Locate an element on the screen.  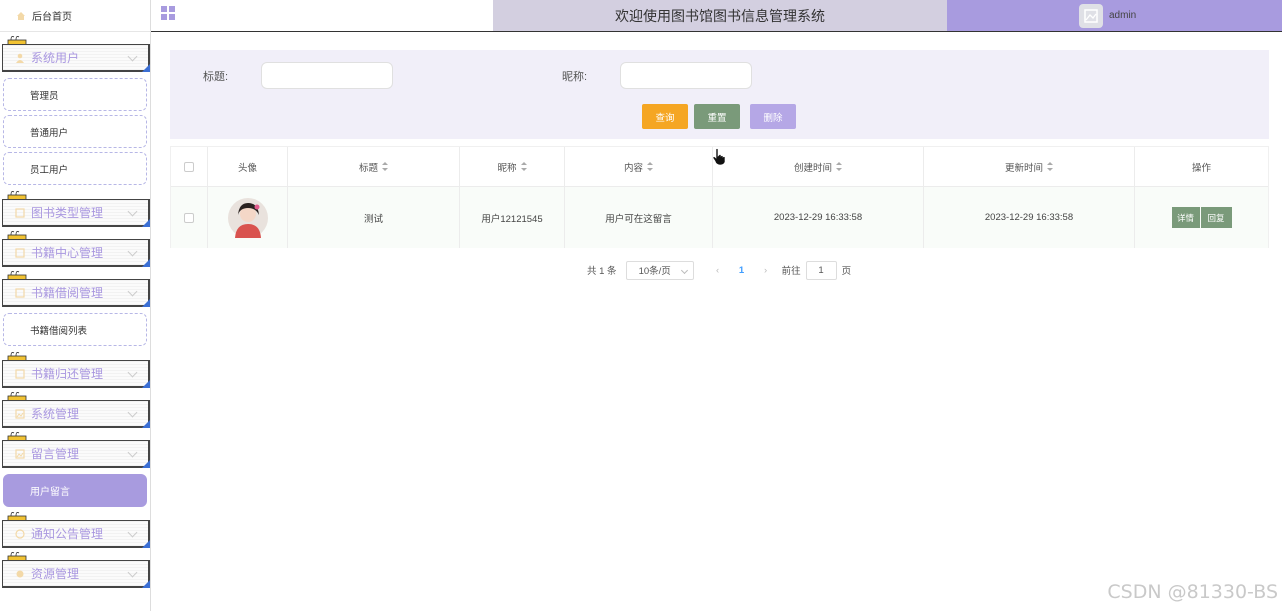
column-header-avatar: 头像 is located at coordinates (248, 166).